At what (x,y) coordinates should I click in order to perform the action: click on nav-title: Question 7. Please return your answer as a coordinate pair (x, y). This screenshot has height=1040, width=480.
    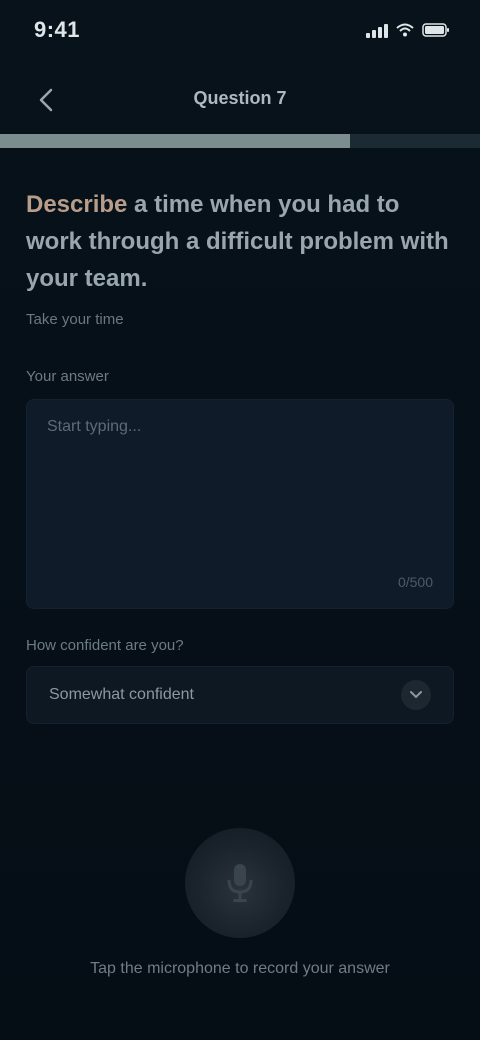
    Looking at the image, I should click on (240, 97).